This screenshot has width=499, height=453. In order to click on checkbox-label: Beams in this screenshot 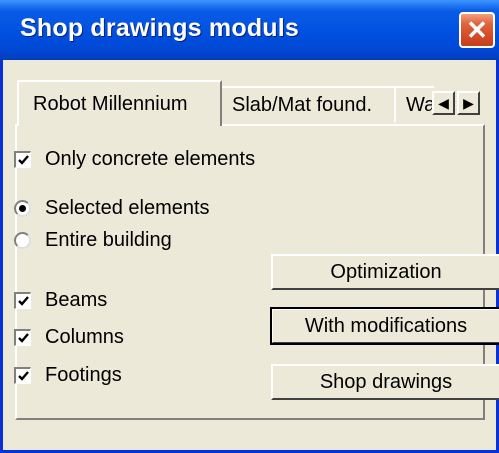, I will do `click(76, 300)`.